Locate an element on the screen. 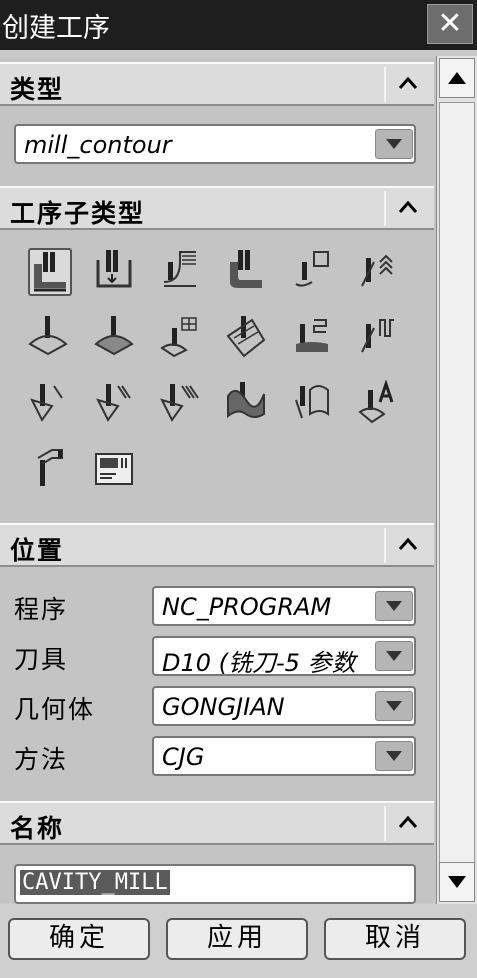 Image resolution: width=477 pixels, height=978 pixels. solid-profile-3d-icon is located at coordinates (248, 404).